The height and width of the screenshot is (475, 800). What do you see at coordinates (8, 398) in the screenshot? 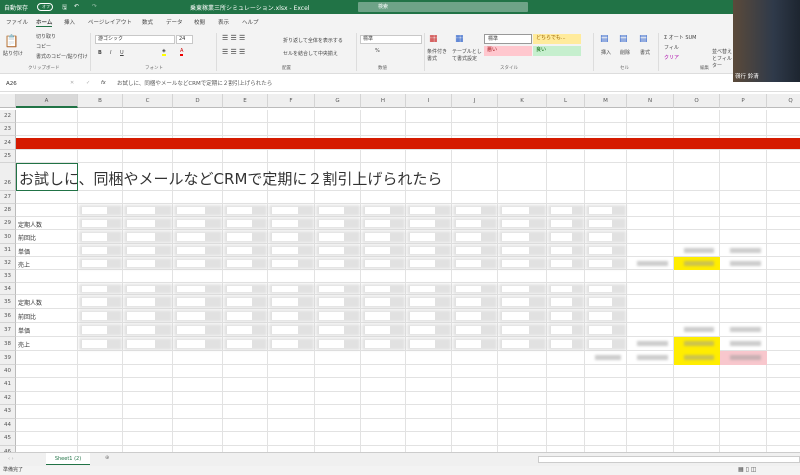
I see `row-header: 42` at bounding box center [8, 398].